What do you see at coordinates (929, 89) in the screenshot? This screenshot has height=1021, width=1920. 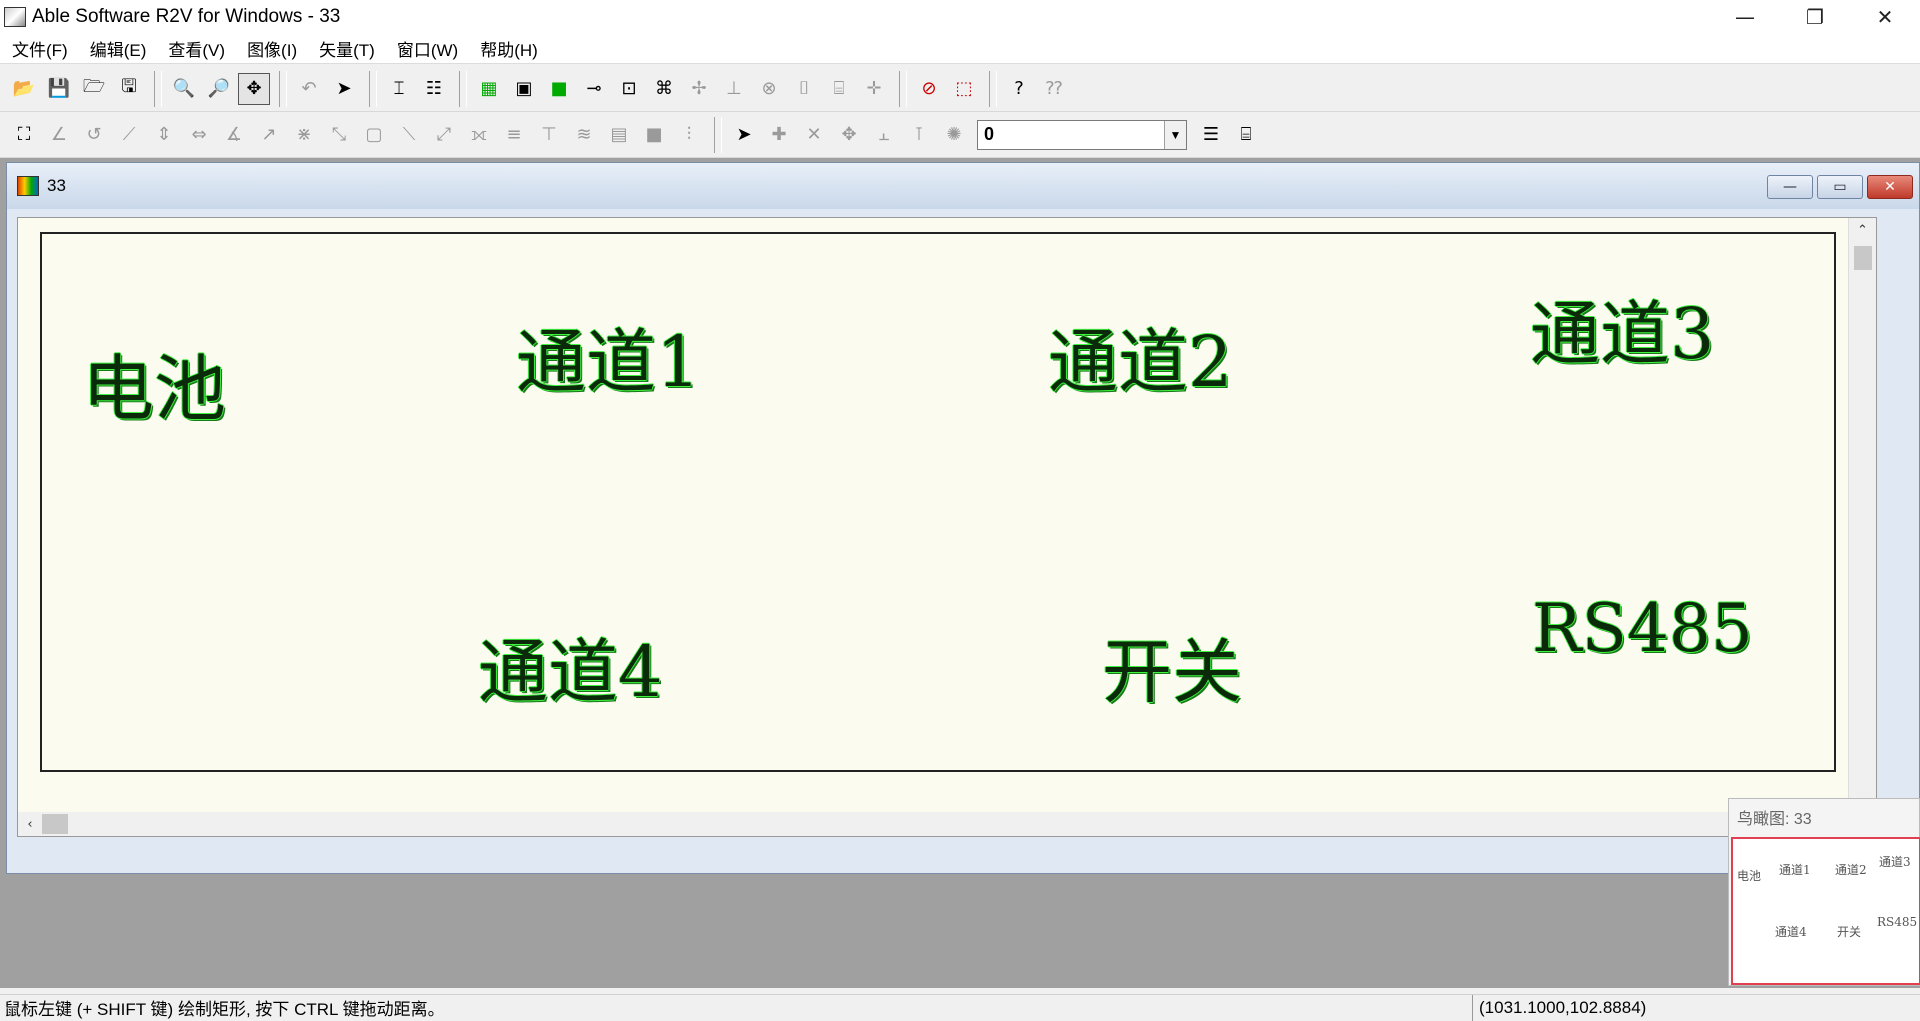 I see `select-cancel-icon: ⊘` at bounding box center [929, 89].